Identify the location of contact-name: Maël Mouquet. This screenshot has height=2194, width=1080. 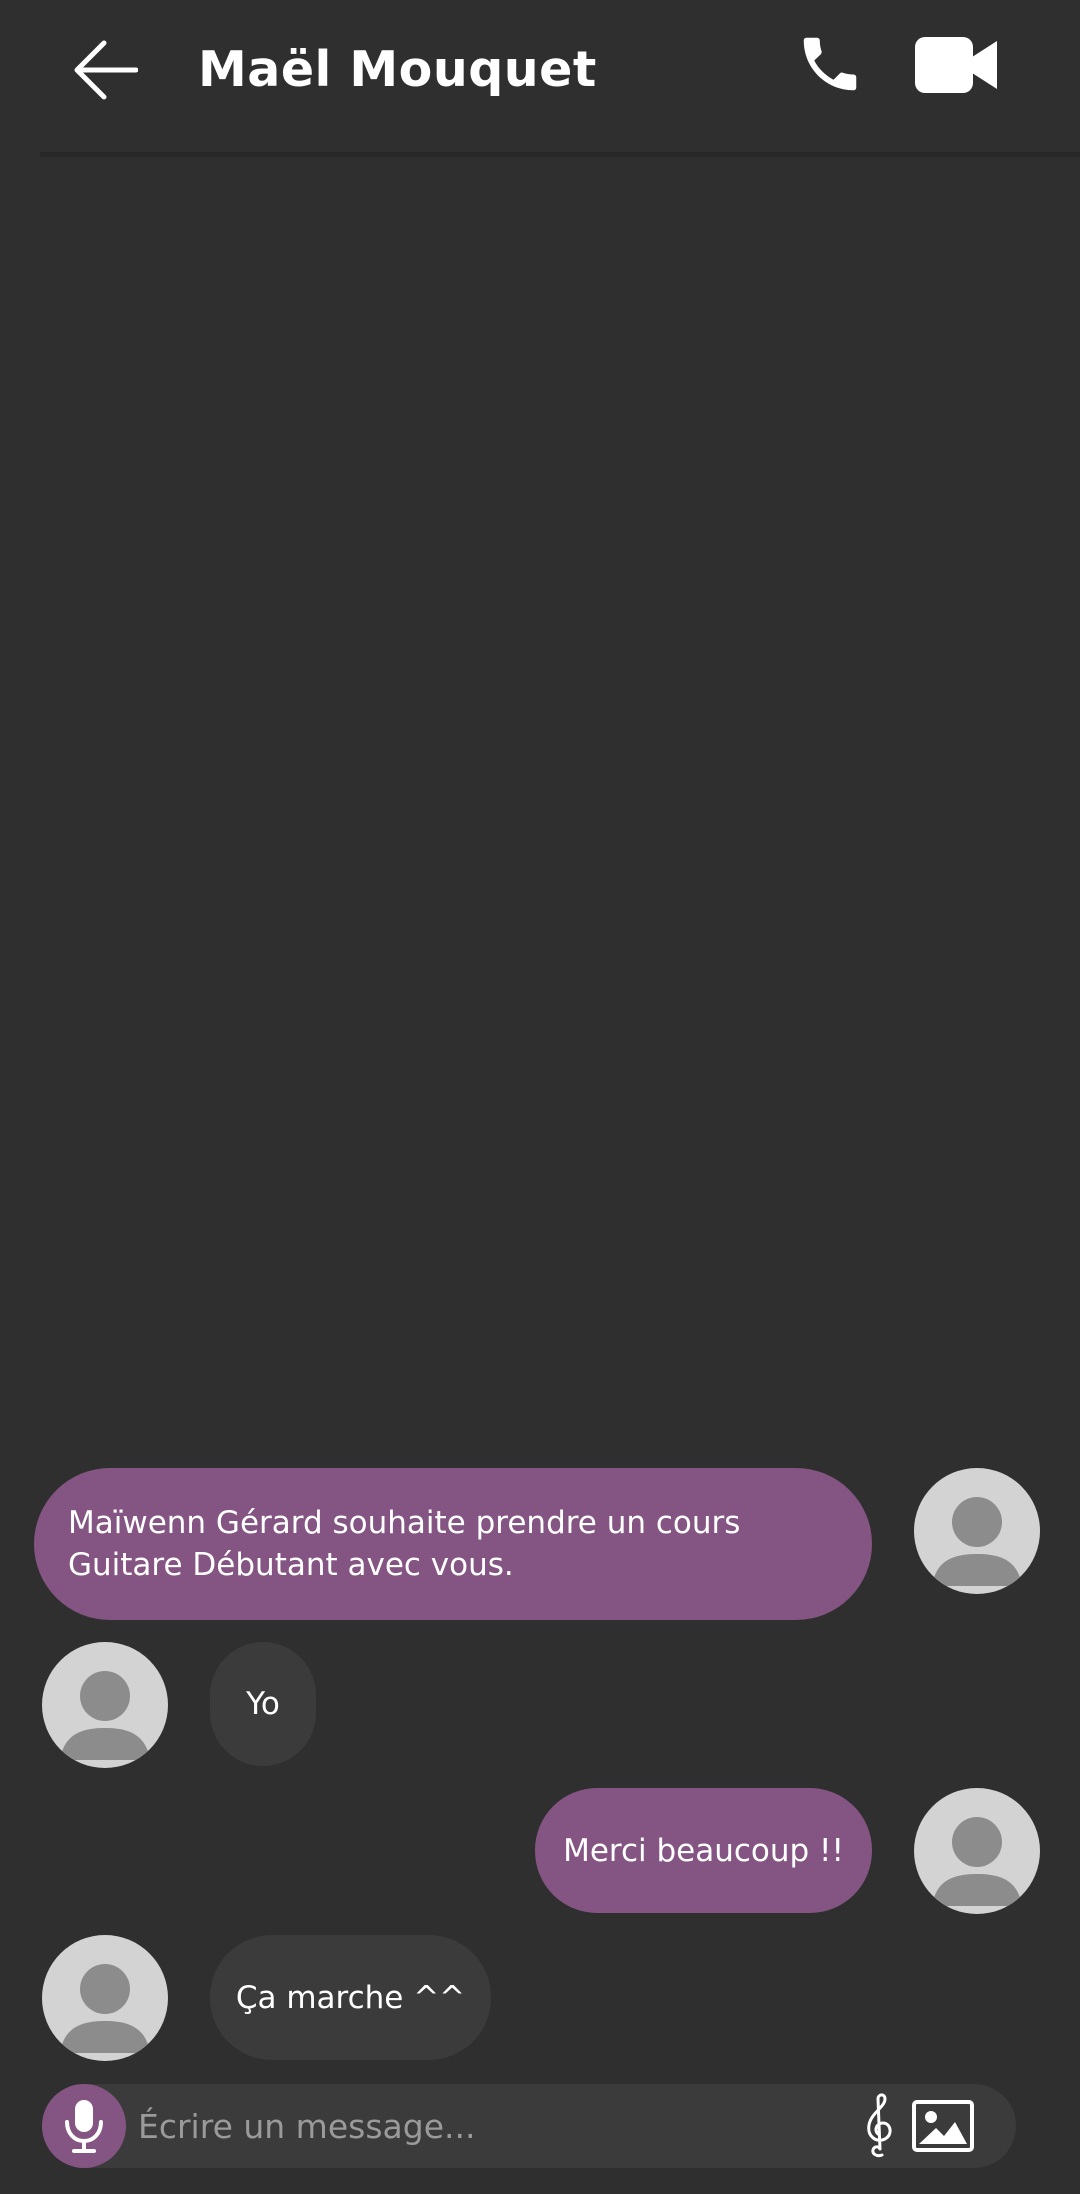
(397, 69).